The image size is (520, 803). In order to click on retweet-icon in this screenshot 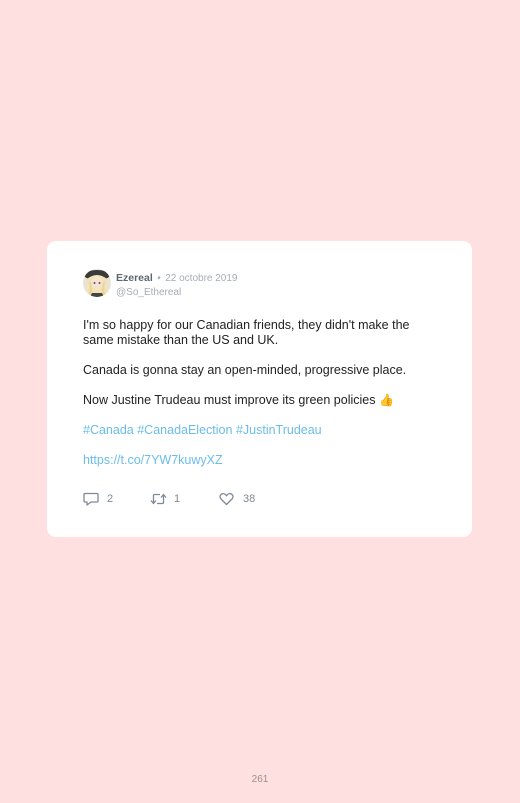, I will do `click(158, 499)`.